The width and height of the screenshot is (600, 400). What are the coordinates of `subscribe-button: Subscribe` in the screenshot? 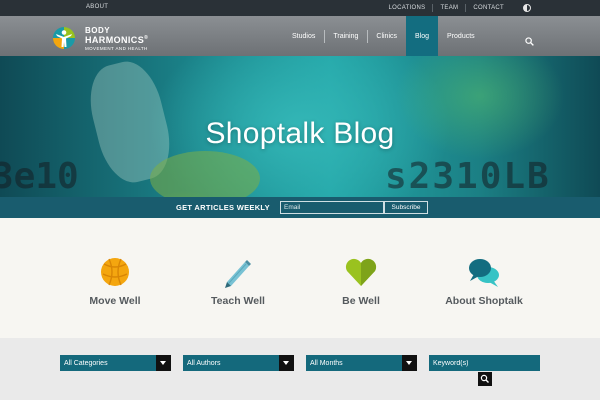 It's located at (406, 207).